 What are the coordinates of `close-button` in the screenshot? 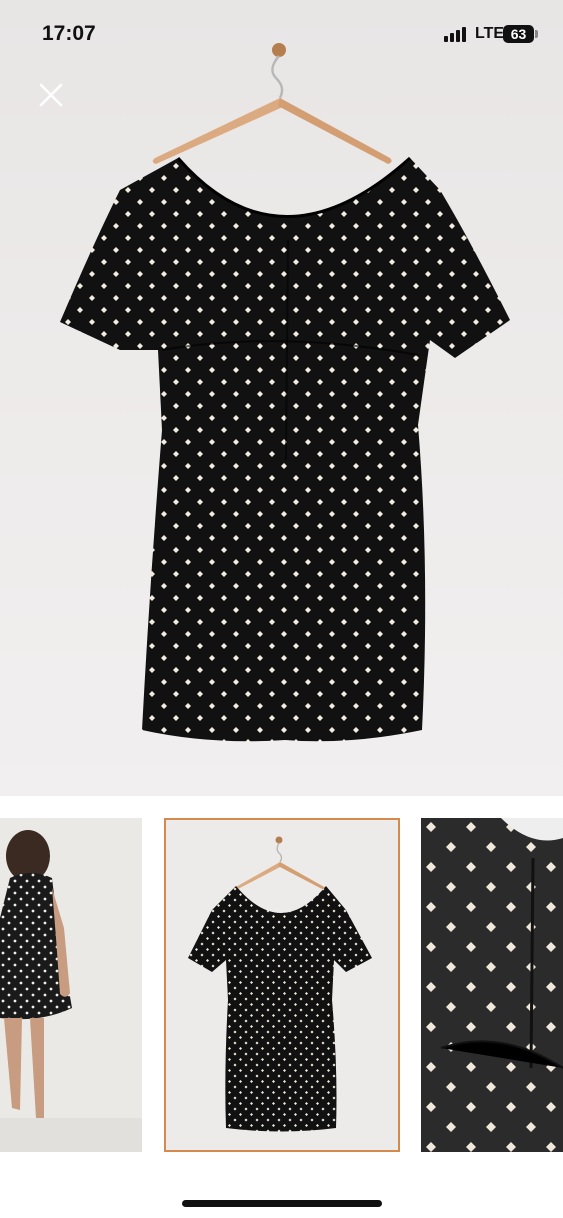 It's located at (51, 95).